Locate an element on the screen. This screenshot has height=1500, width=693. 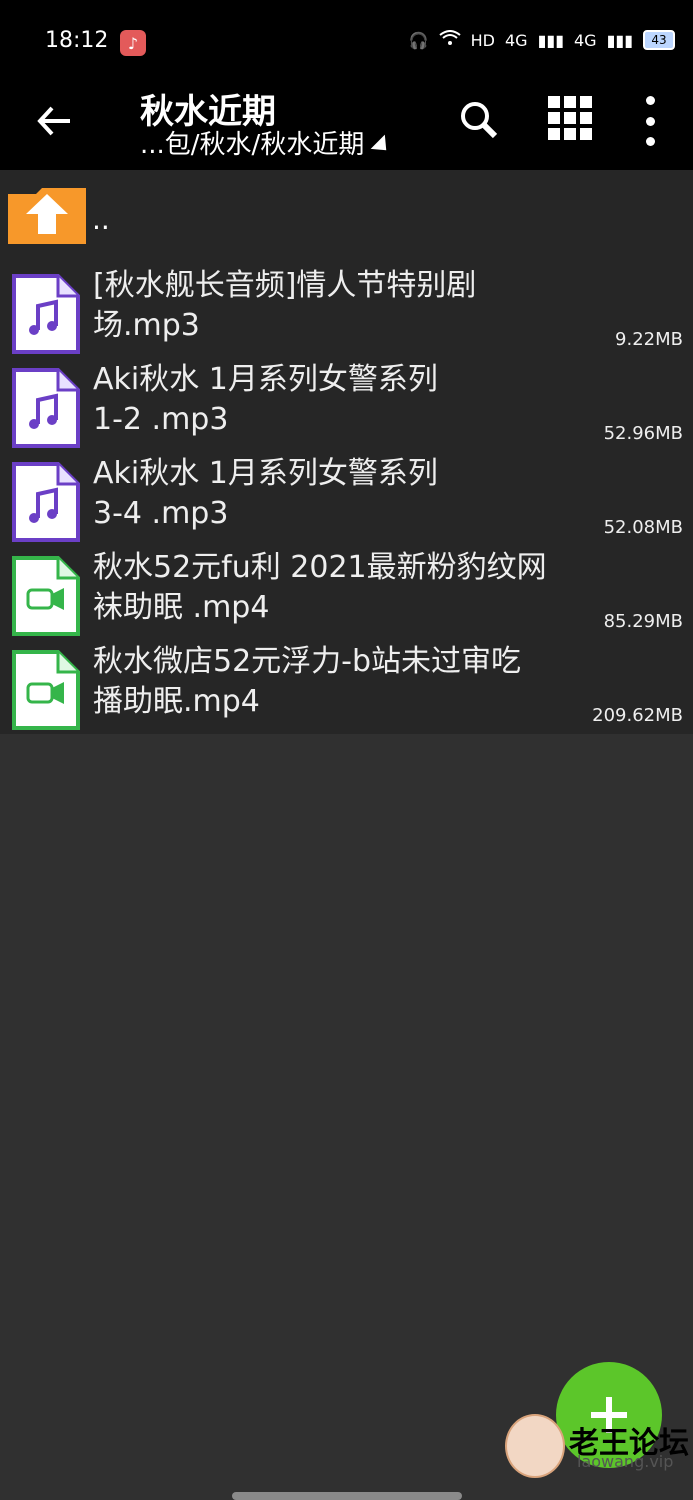
battery-level: 43 is located at coordinates (659, 40).